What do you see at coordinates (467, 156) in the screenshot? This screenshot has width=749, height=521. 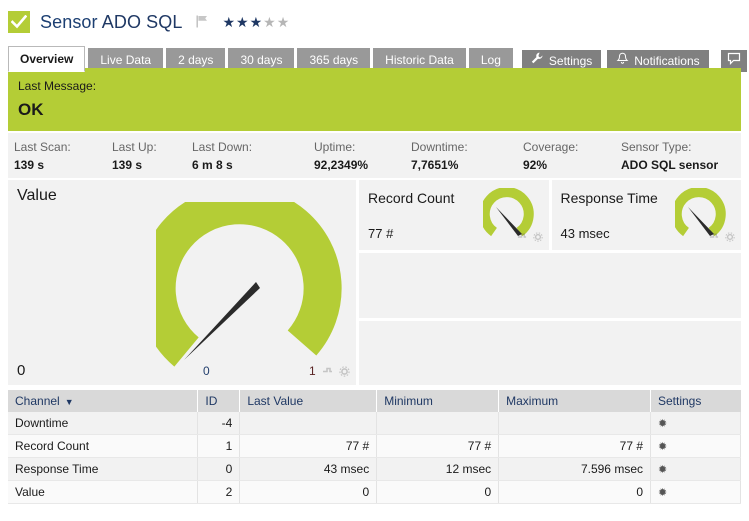 I see `status-field-downtime: Downtime: 7,7651%` at bounding box center [467, 156].